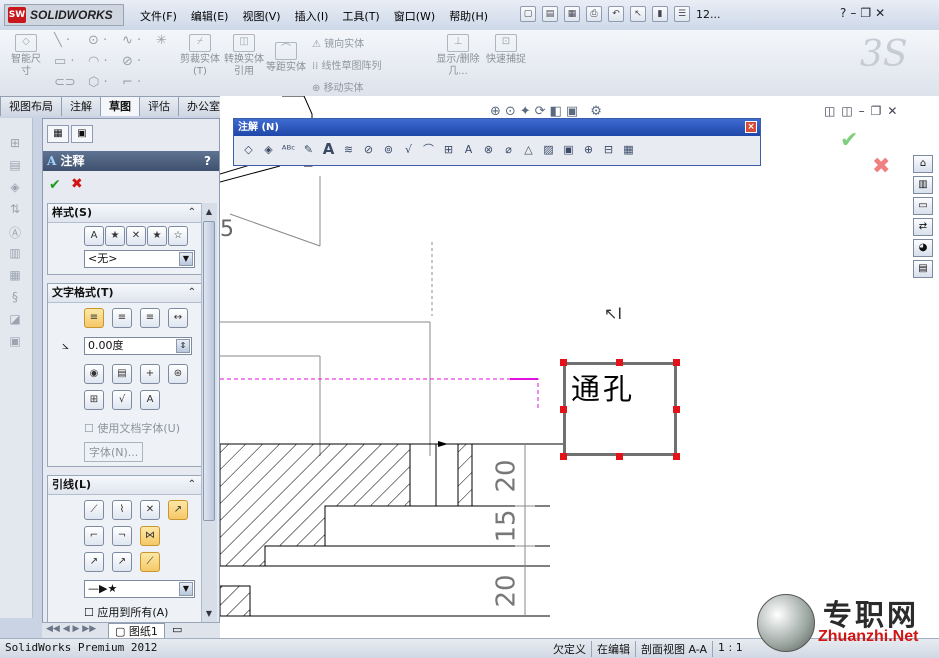 The width and height of the screenshot is (939, 658). I want to click on text-format-group-header: 文字格式(T) ⌃, so click(124, 293).